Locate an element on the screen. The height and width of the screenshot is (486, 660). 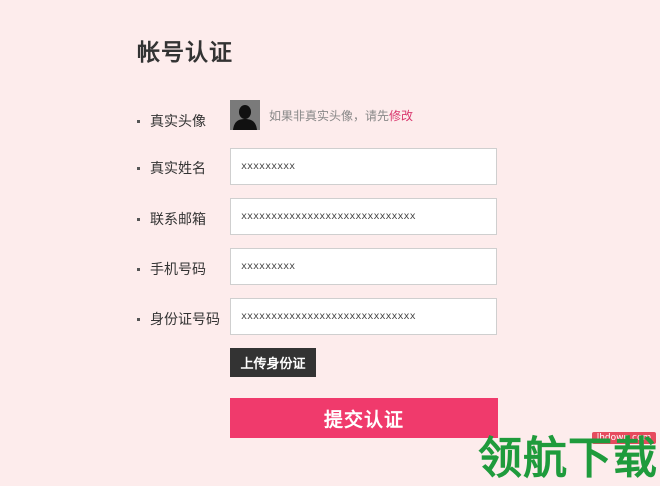
phone-field is located at coordinates (363, 266).